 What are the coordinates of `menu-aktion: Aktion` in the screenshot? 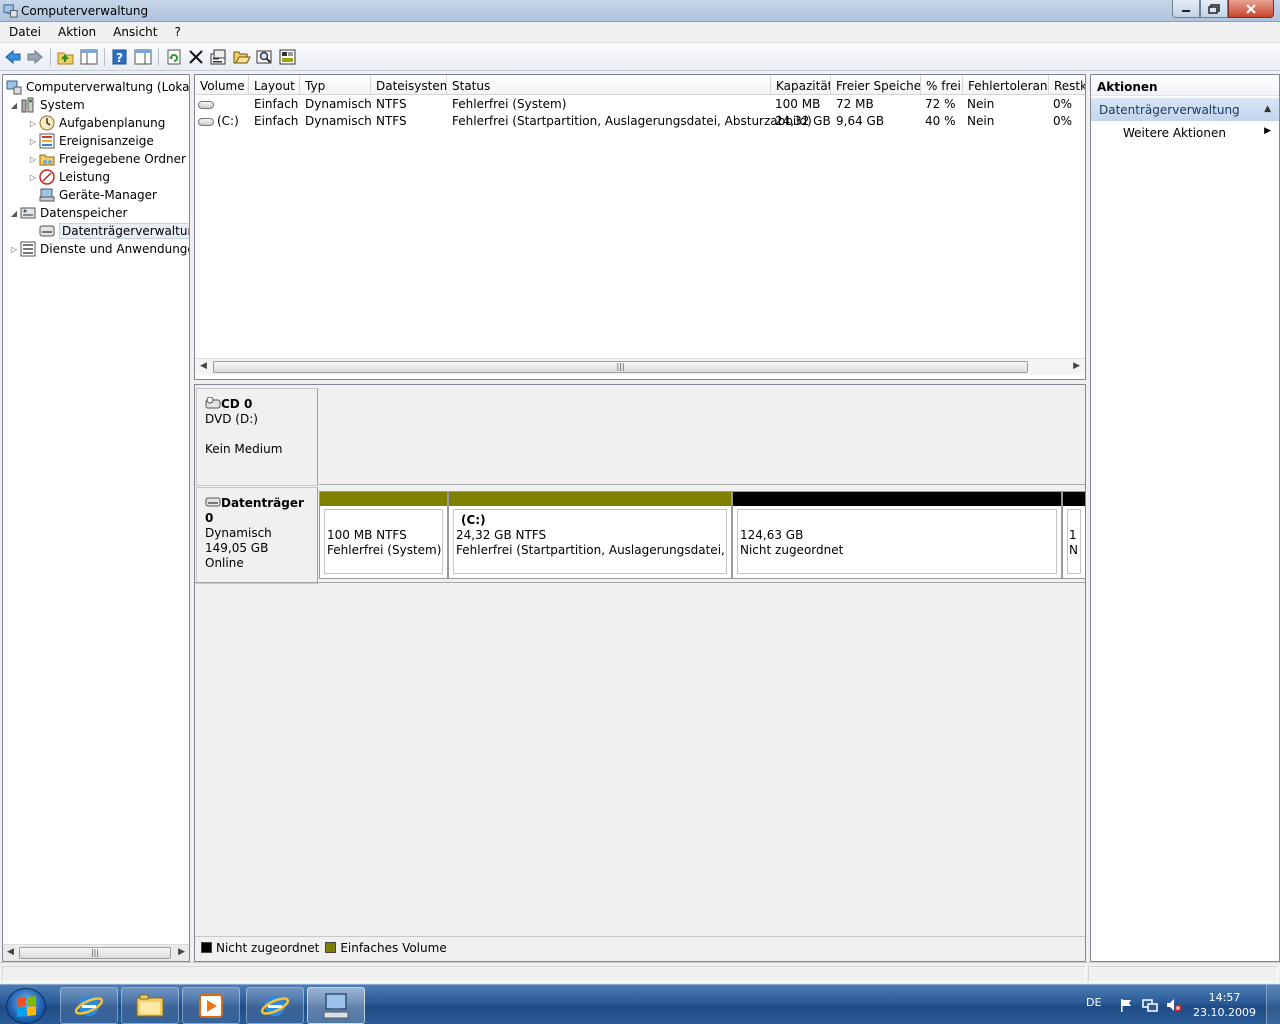 It's located at (76, 32).